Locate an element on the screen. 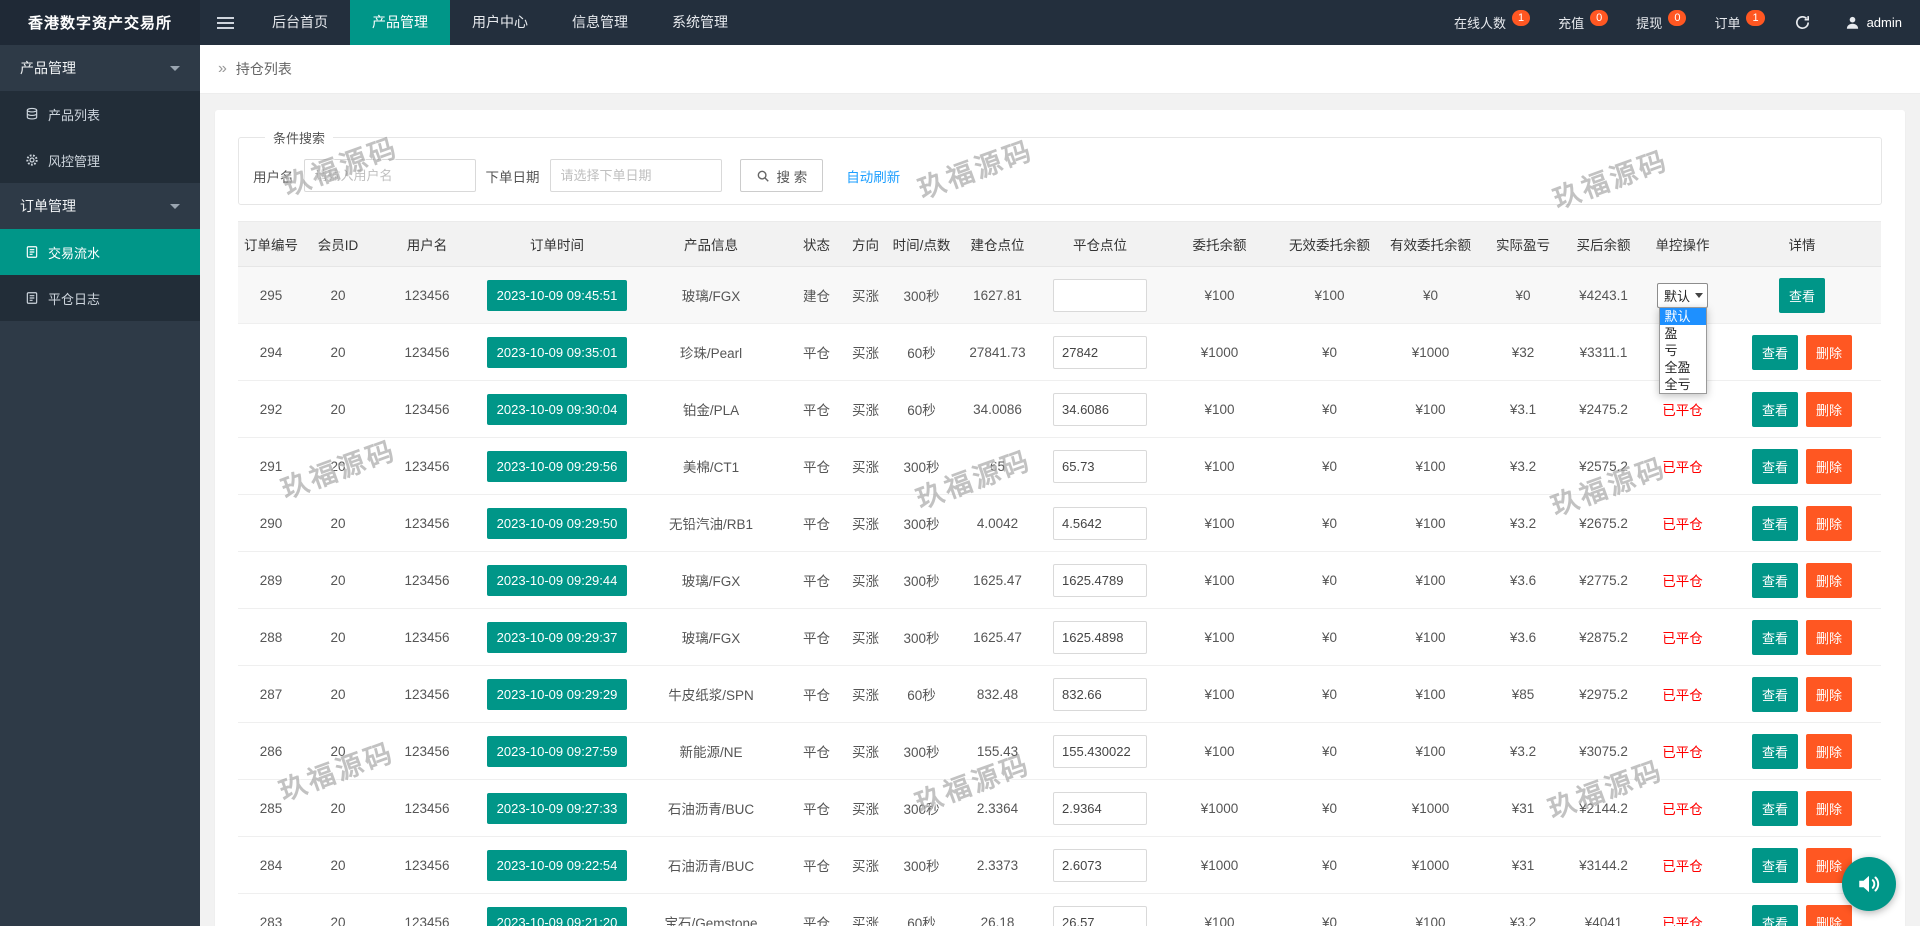 Image resolution: width=1920 pixels, height=926 pixels. order-time-button: 2023-10-09 09:29:50 is located at coordinates (557, 523).